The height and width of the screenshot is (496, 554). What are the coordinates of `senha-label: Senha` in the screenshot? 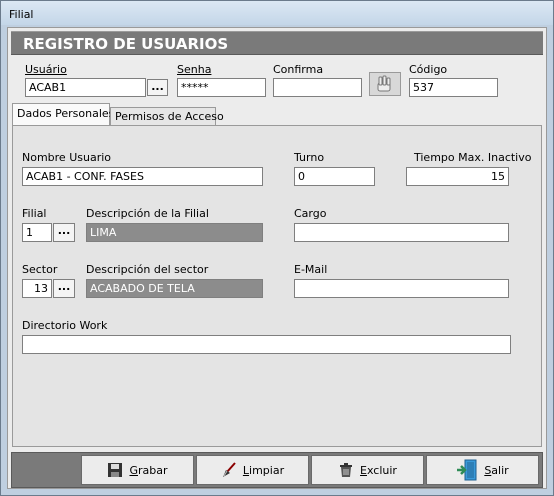 It's located at (194, 69).